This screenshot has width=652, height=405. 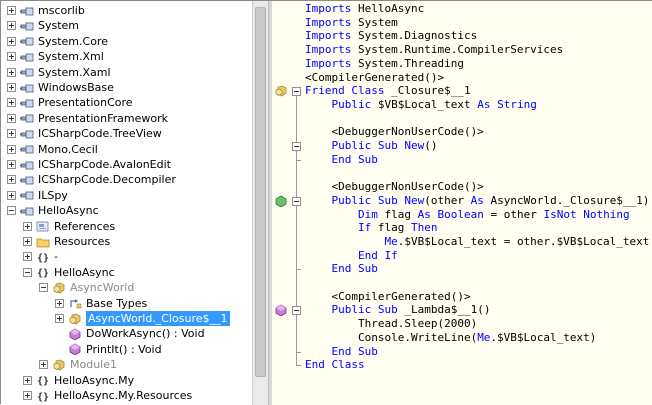 What do you see at coordinates (107, 180) in the screenshot?
I see `tree-item-label: ICSharpCode.Decompiler` at bounding box center [107, 180].